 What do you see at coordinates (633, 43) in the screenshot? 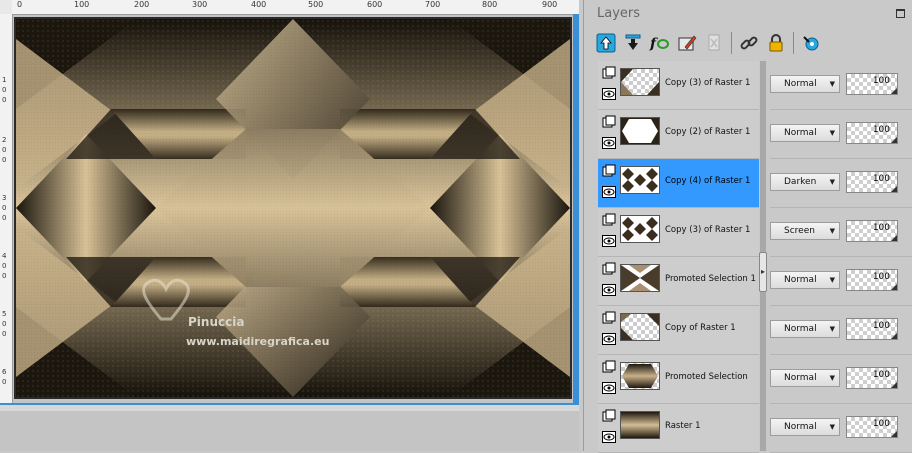
I see `move-layer-down-icon` at bounding box center [633, 43].